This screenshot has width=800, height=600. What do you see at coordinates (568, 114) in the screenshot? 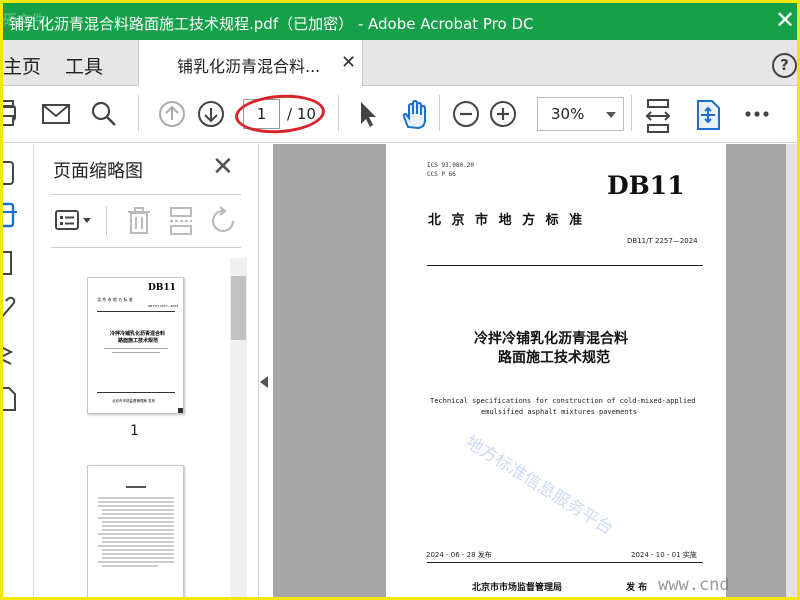
I see `zoom-value: 30%` at bounding box center [568, 114].